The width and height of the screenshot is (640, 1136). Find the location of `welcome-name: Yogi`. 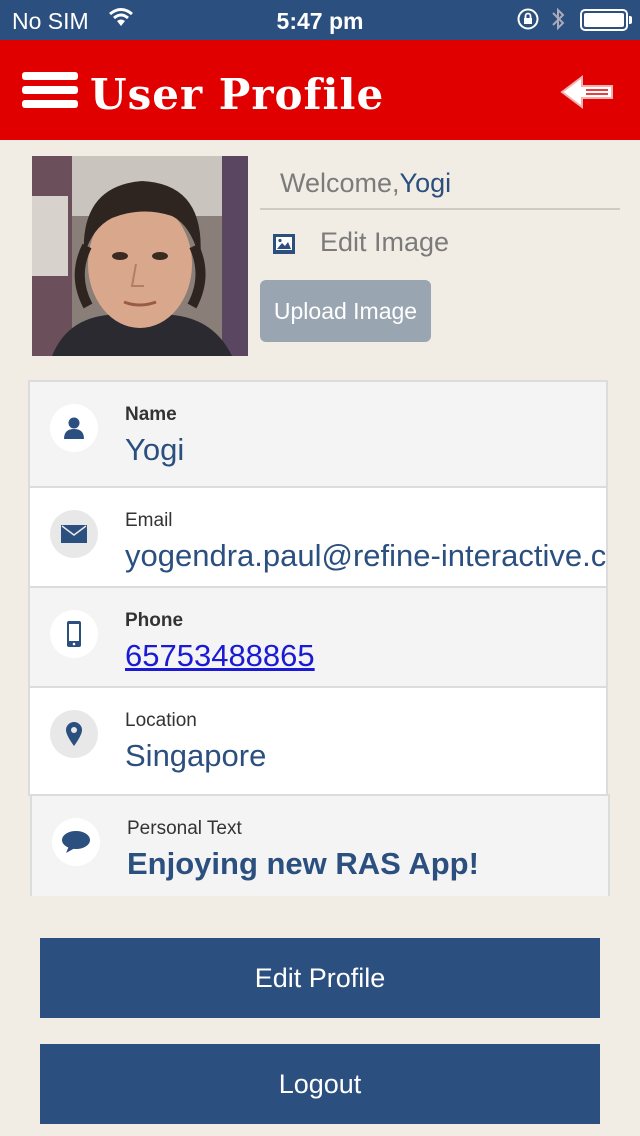

welcome-name: Yogi is located at coordinates (425, 183).